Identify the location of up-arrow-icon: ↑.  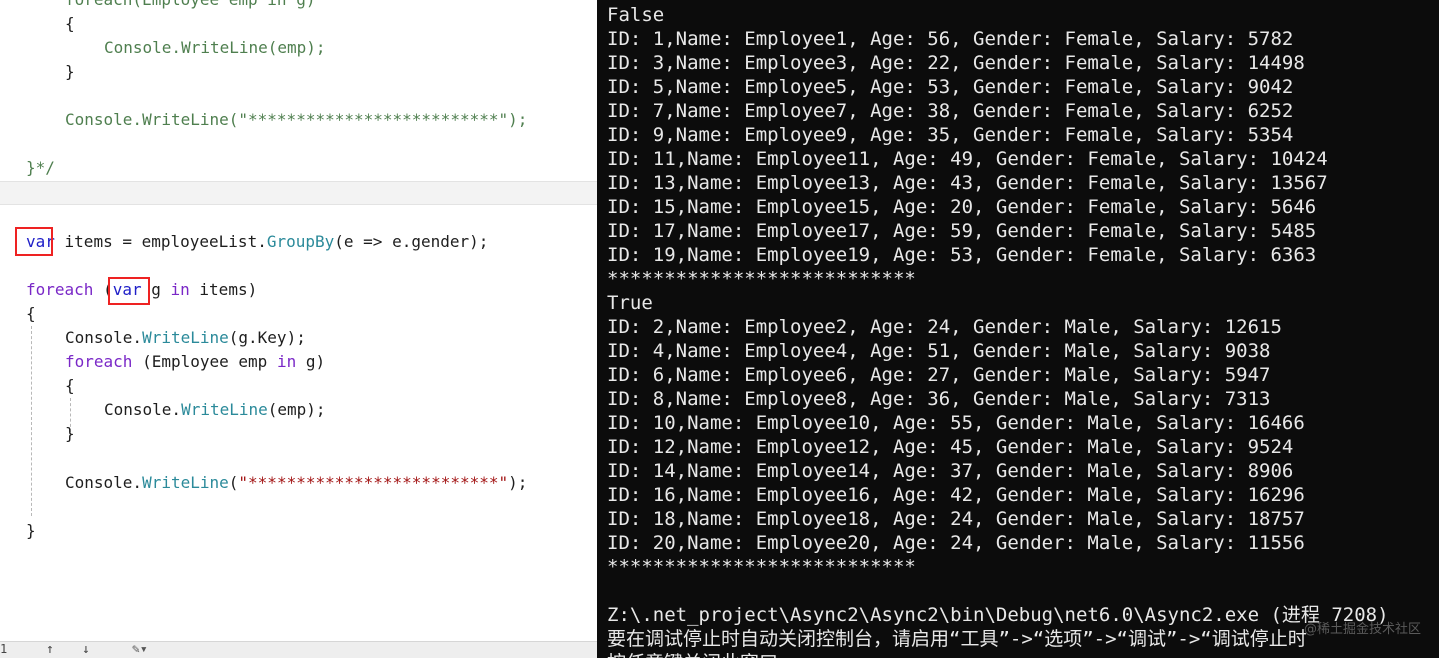
(50, 649).